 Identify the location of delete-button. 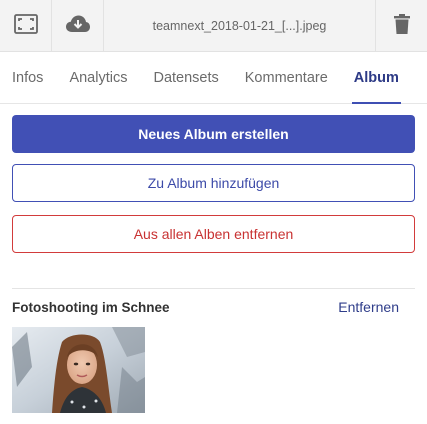
(401, 26).